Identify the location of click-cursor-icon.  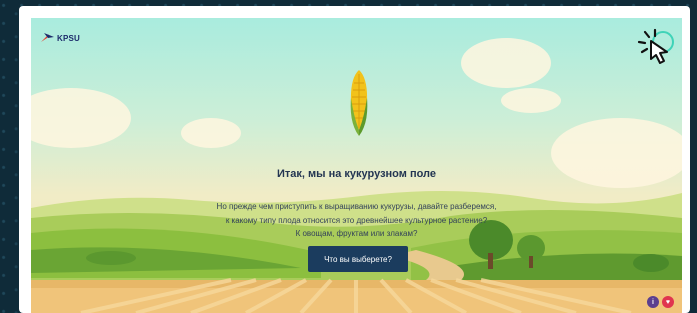
(655, 48).